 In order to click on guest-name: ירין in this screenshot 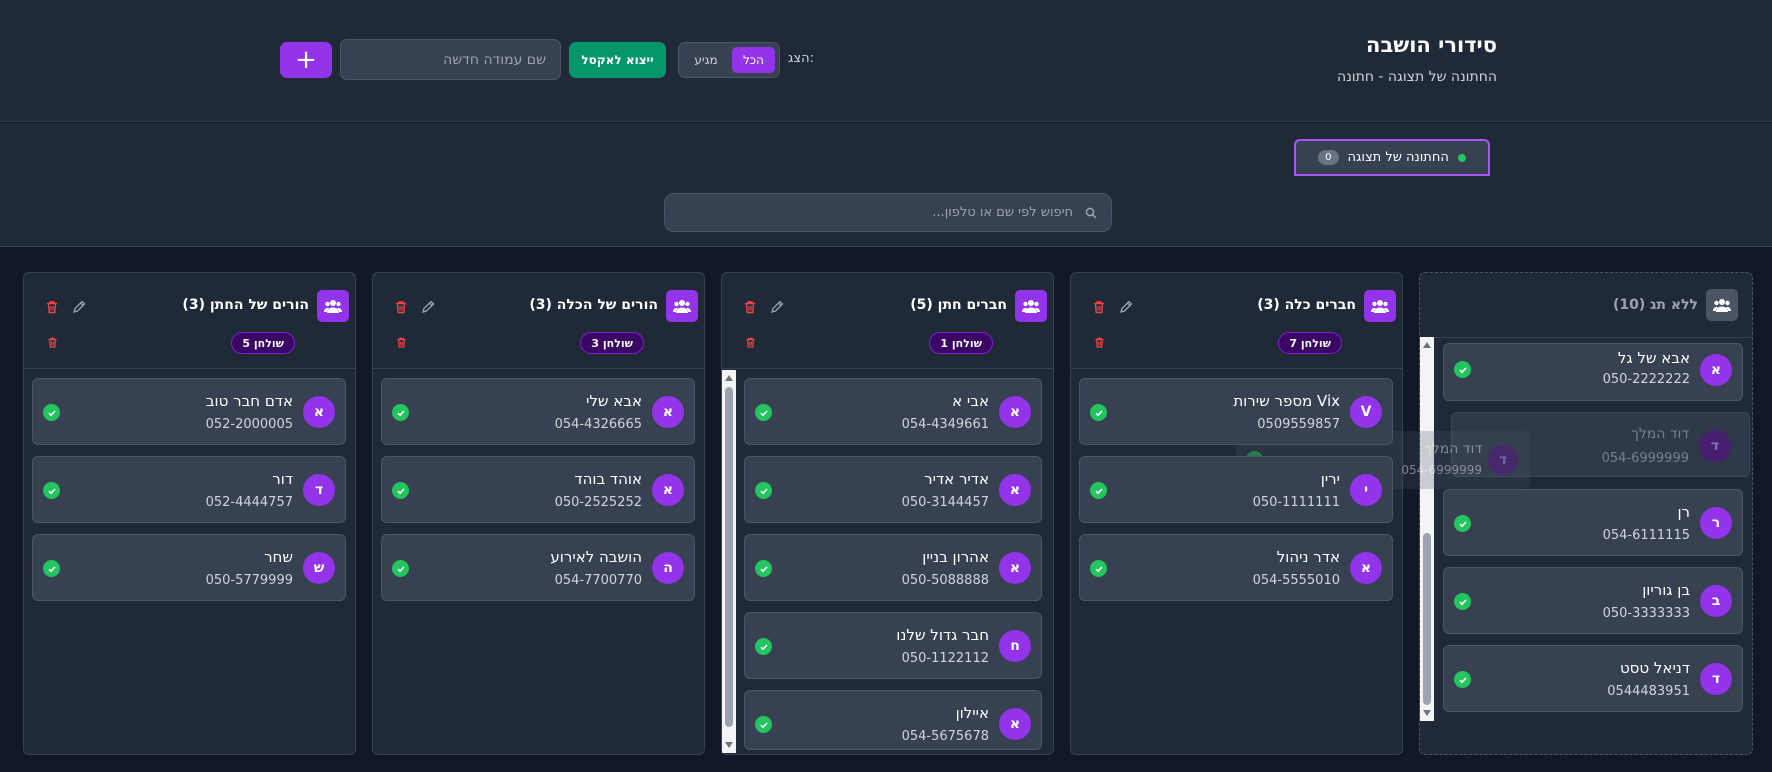, I will do `click(1330, 479)`.